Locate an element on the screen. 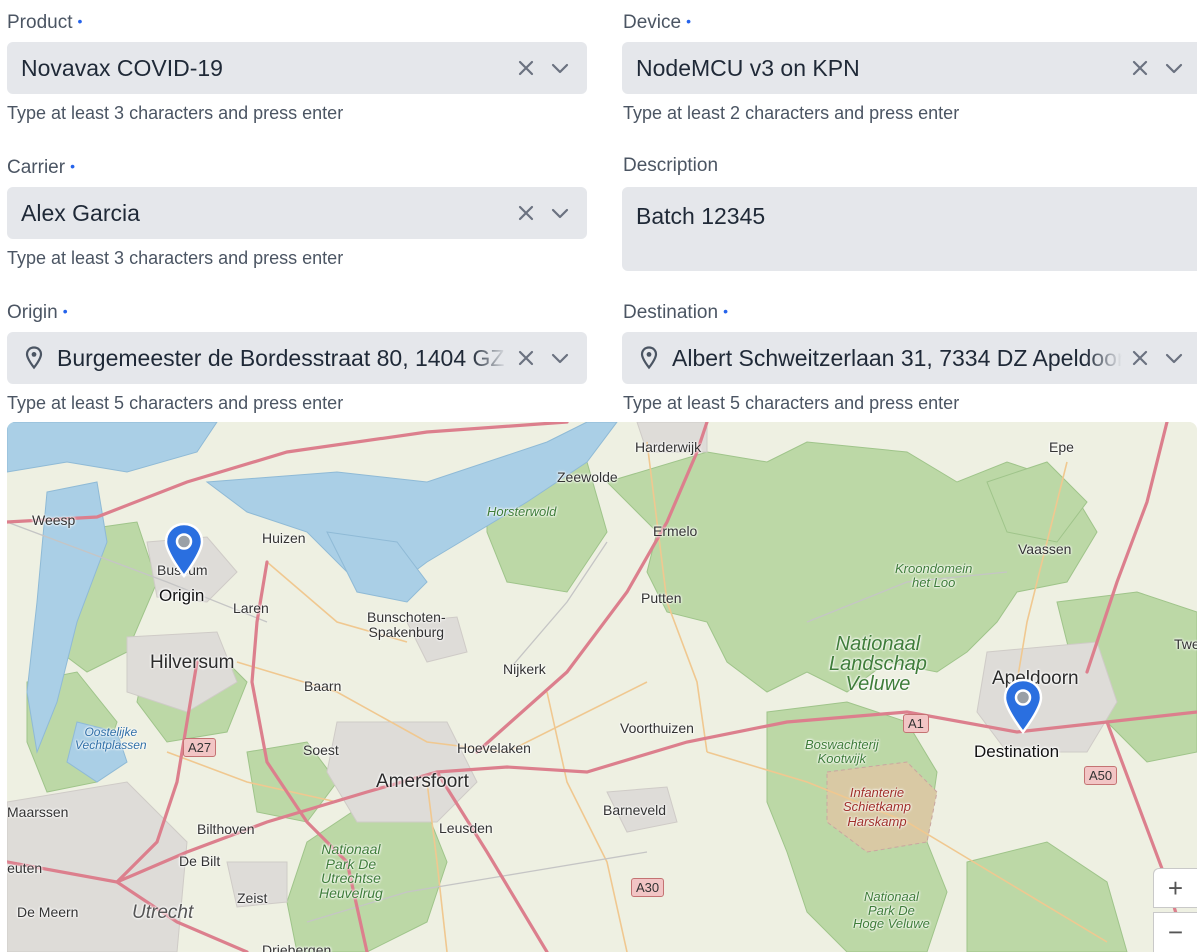 This screenshot has width=1197, height=952. destination-chevron-down-icon is located at coordinates (1174, 358).